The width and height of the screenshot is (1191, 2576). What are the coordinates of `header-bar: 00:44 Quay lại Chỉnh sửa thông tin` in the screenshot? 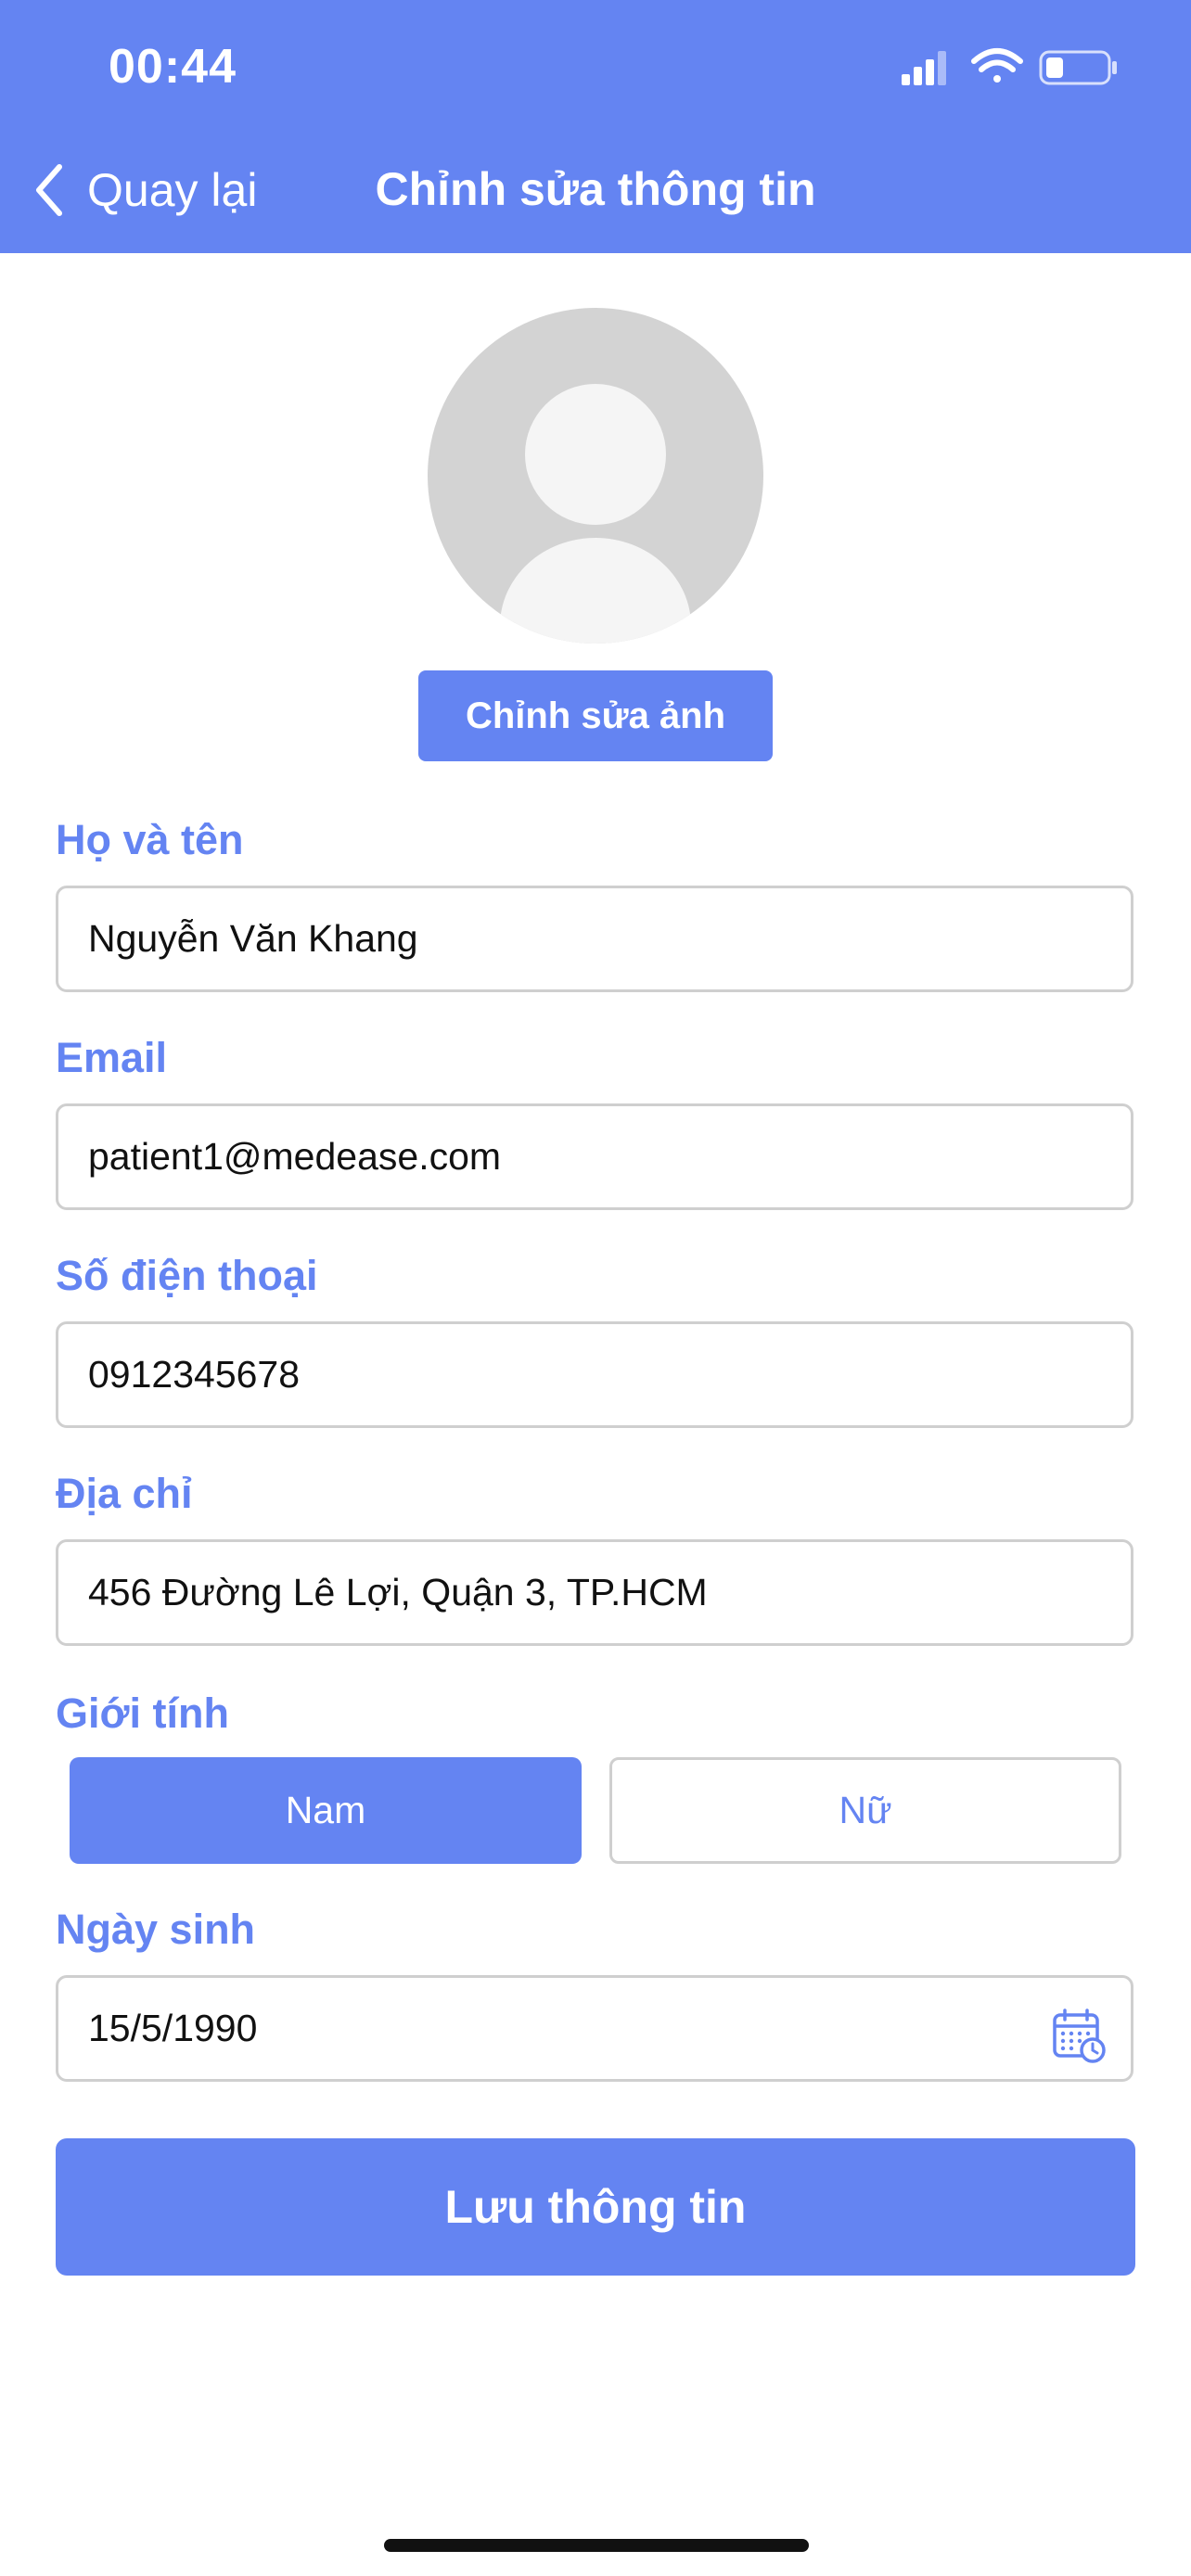 It's located at (595, 126).